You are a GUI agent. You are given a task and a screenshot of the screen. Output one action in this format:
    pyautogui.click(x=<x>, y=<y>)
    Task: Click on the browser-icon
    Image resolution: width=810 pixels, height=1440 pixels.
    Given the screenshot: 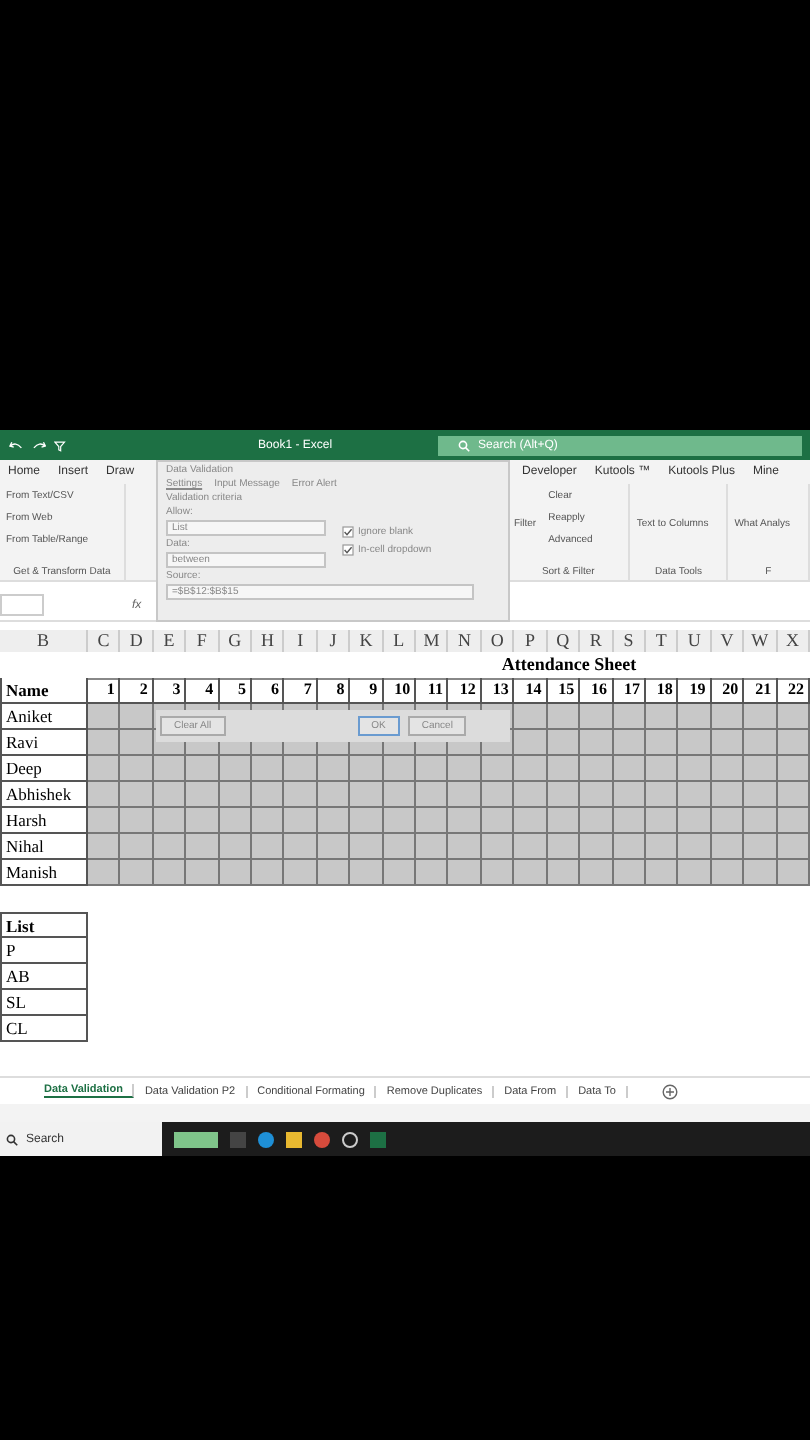 What is the action you would take?
    pyautogui.click(x=322, y=1139)
    